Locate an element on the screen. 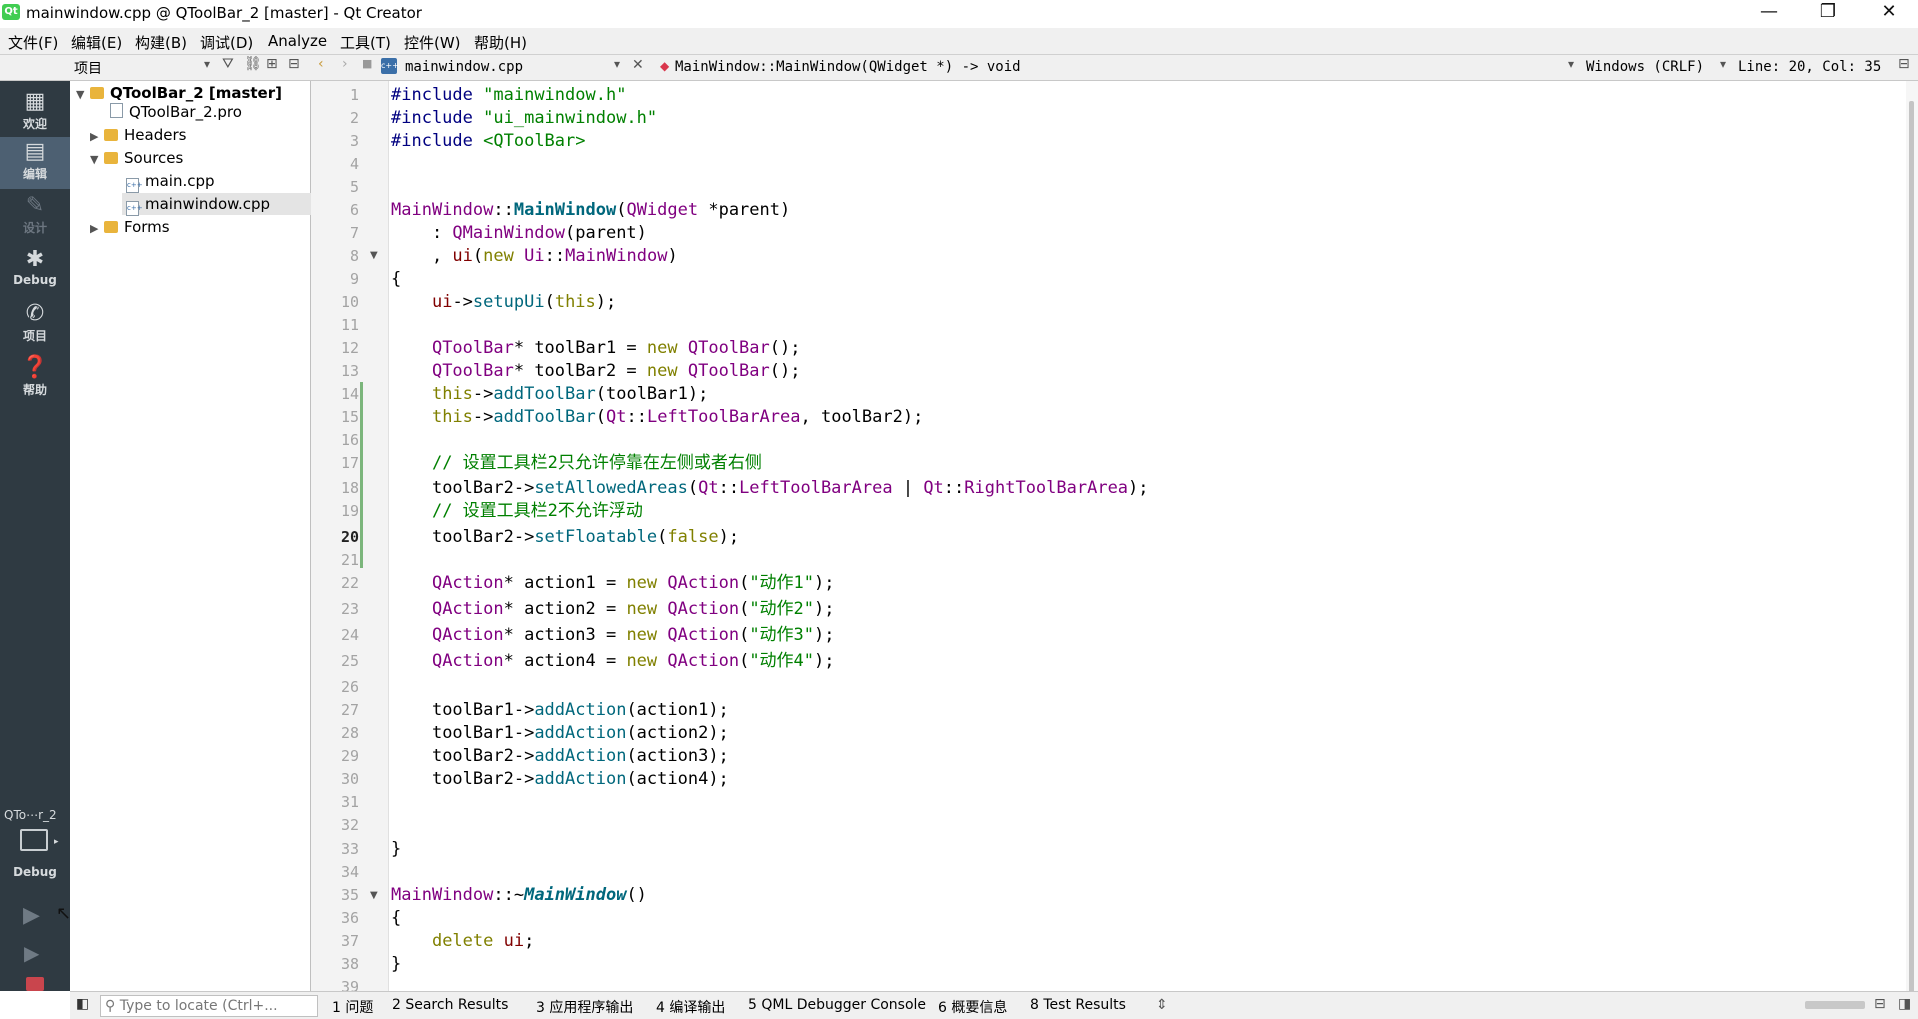 The height and width of the screenshot is (1019, 1918). token: addAction is located at coordinates (580, 733).